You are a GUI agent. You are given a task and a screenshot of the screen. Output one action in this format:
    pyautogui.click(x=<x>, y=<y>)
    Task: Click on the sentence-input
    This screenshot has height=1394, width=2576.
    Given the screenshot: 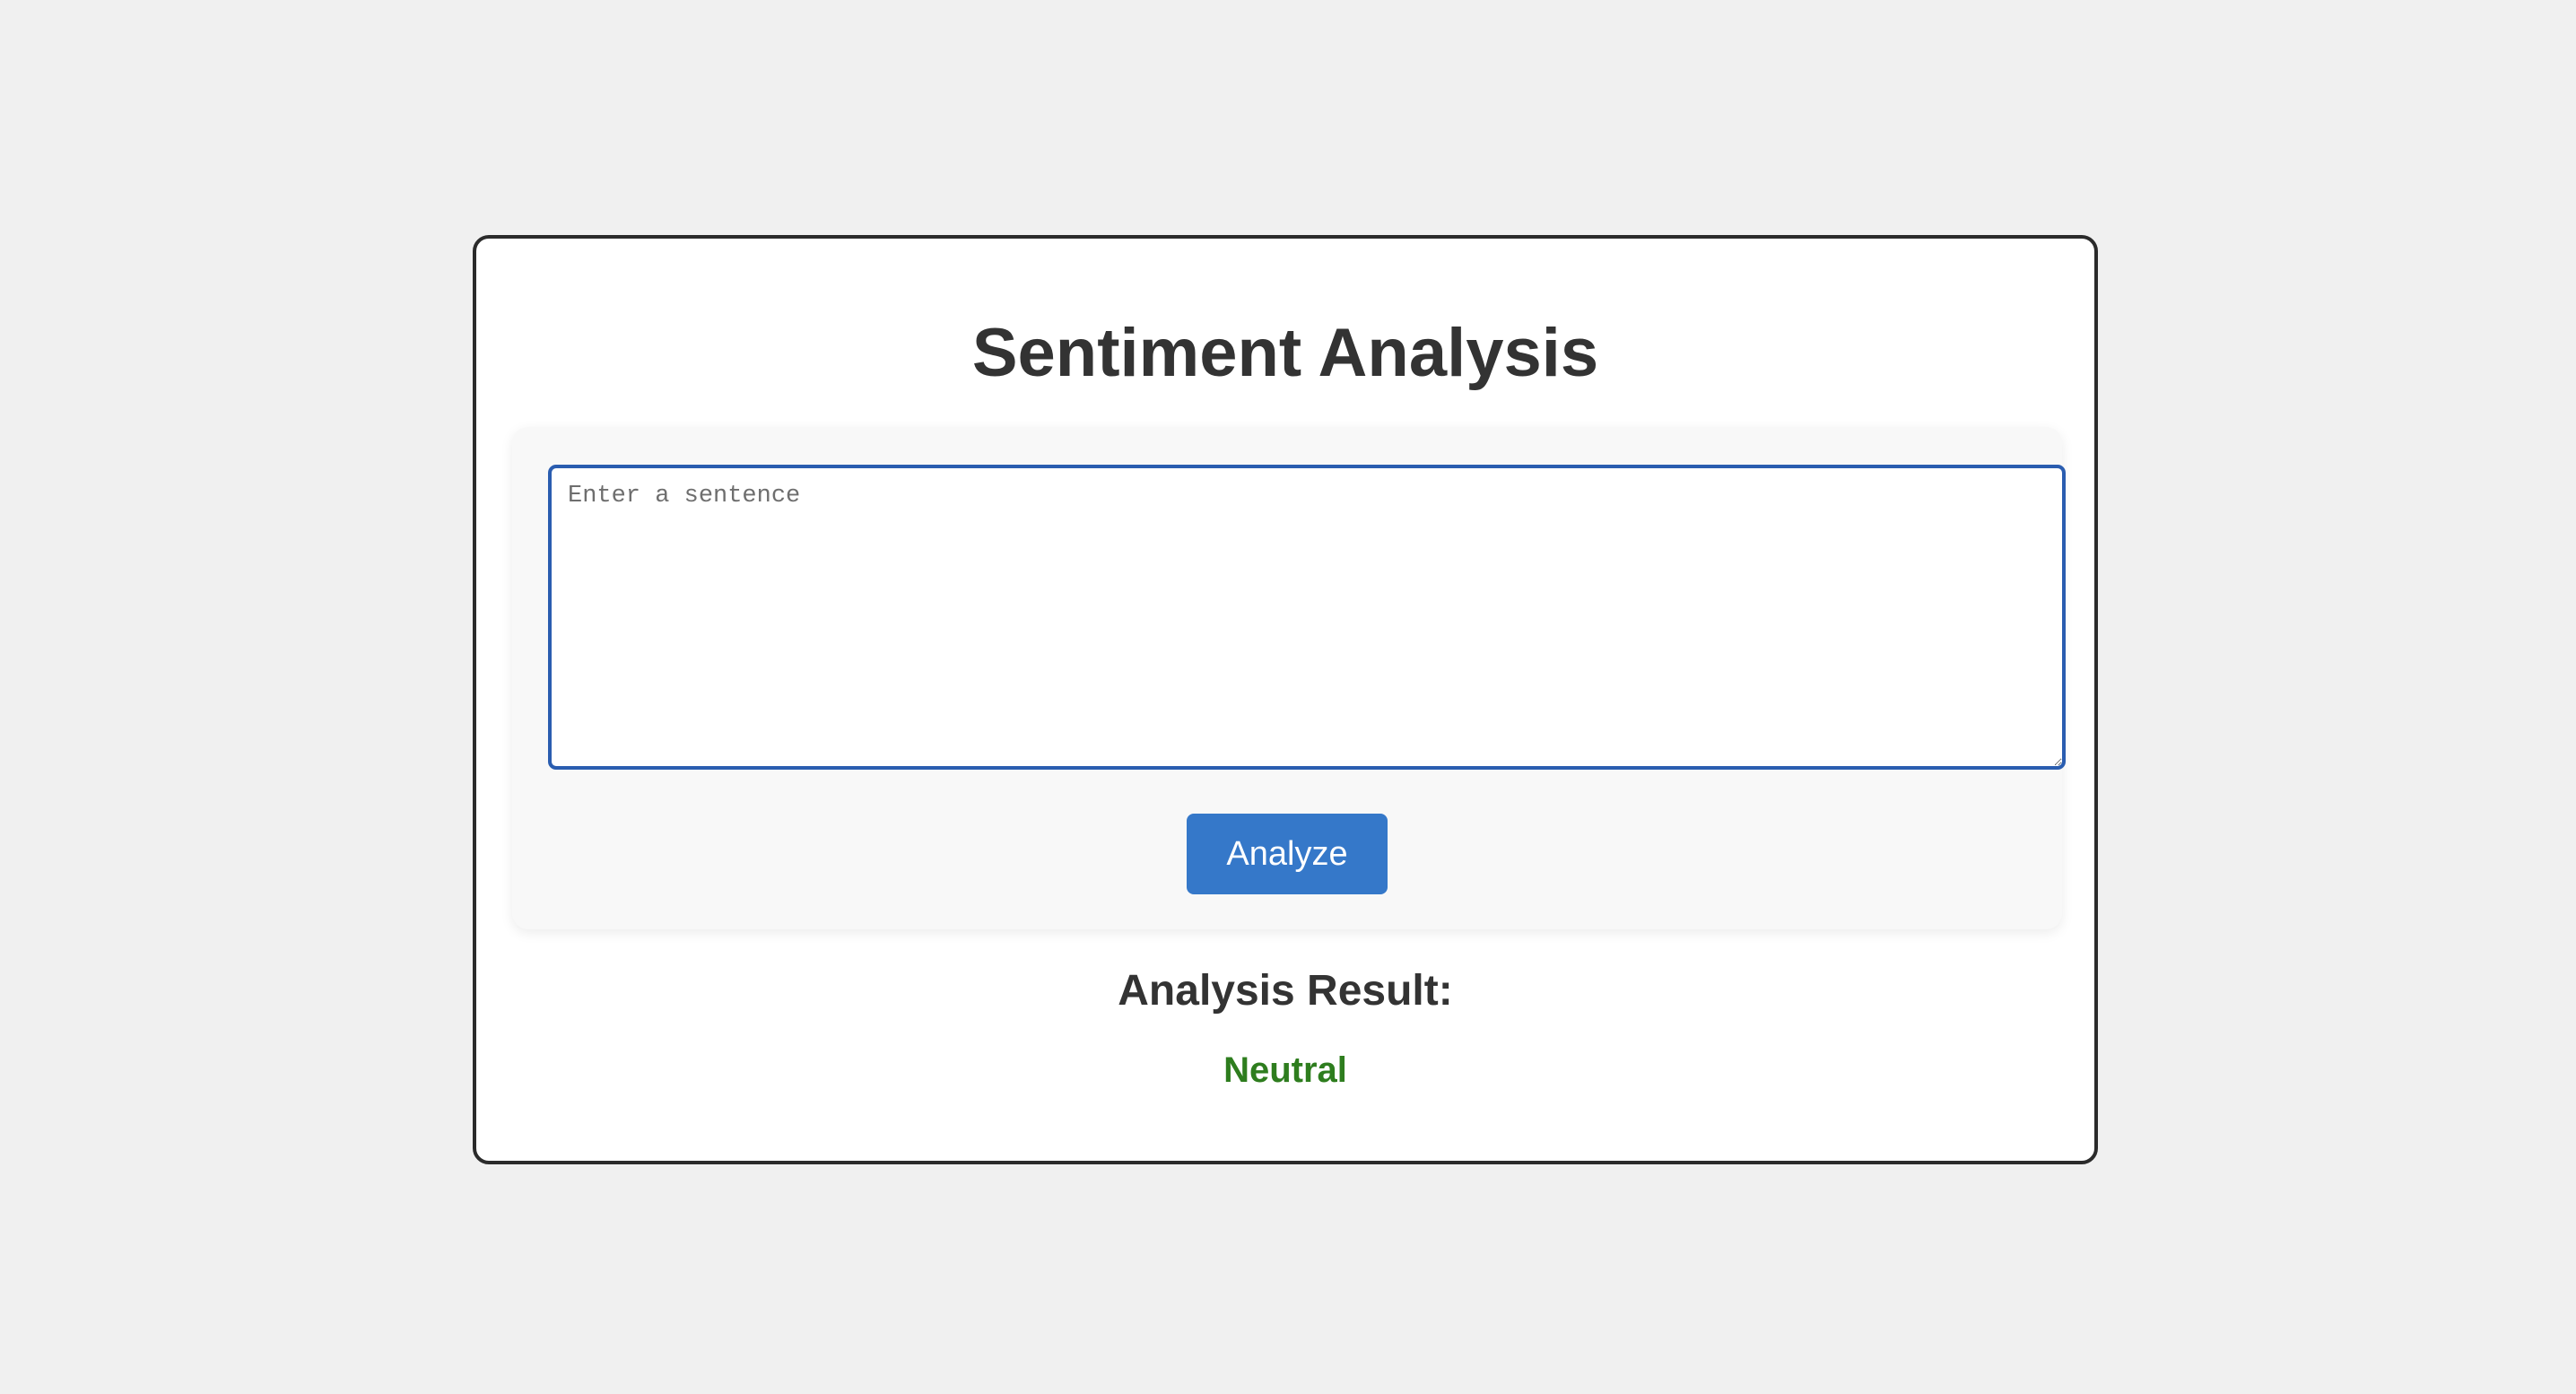 What is the action you would take?
    pyautogui.click(x=1307, y=617)
    